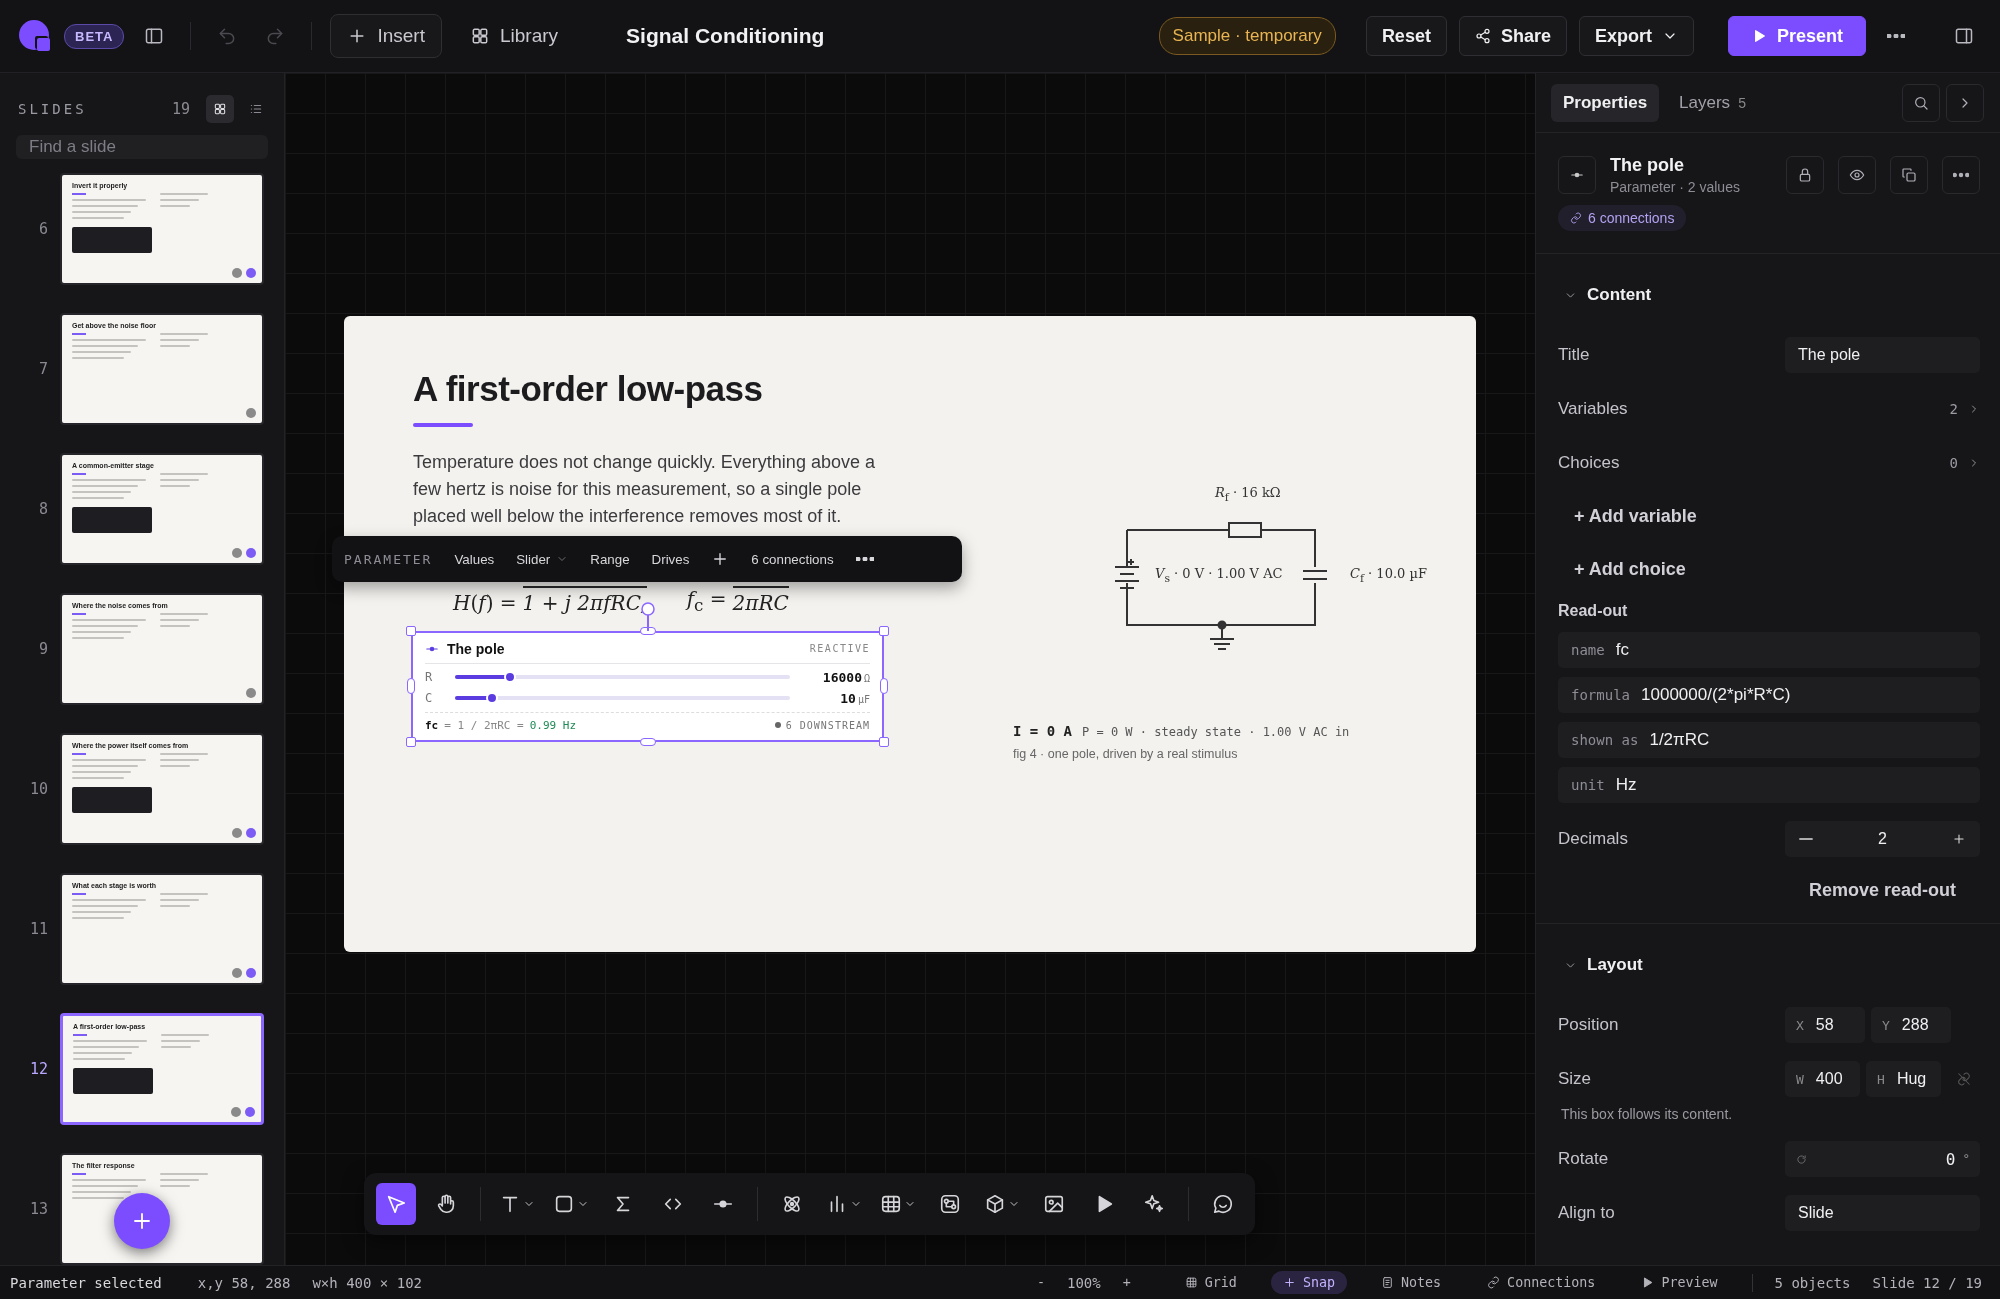 The image size is (2000, 1299). I want to click on export-button: Export, so click(1636, 36).